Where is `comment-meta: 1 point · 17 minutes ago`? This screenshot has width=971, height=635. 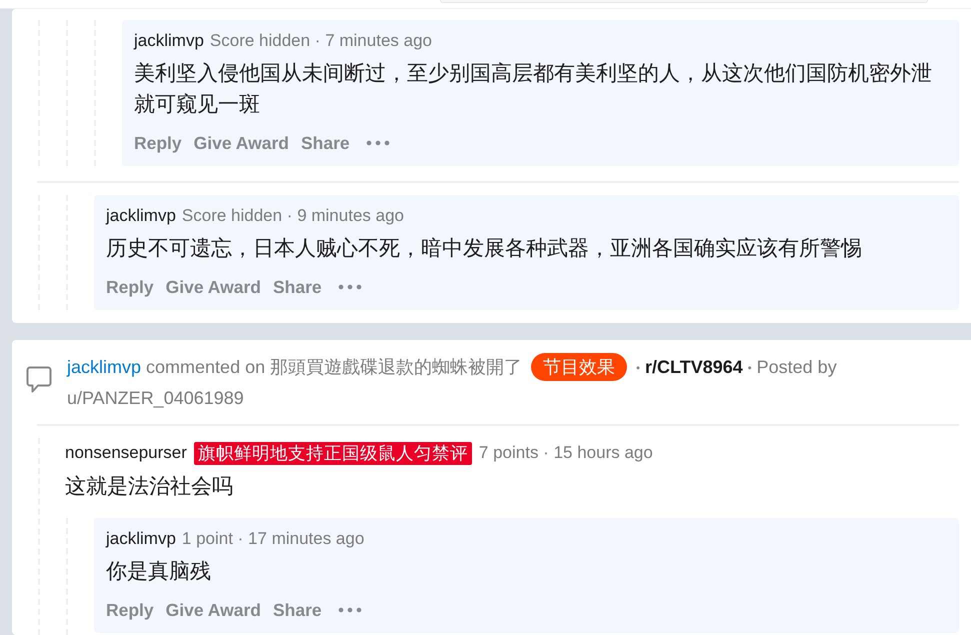
comment-meta: 1 point · 17 minutes ago is located at coordinates (273, 539).